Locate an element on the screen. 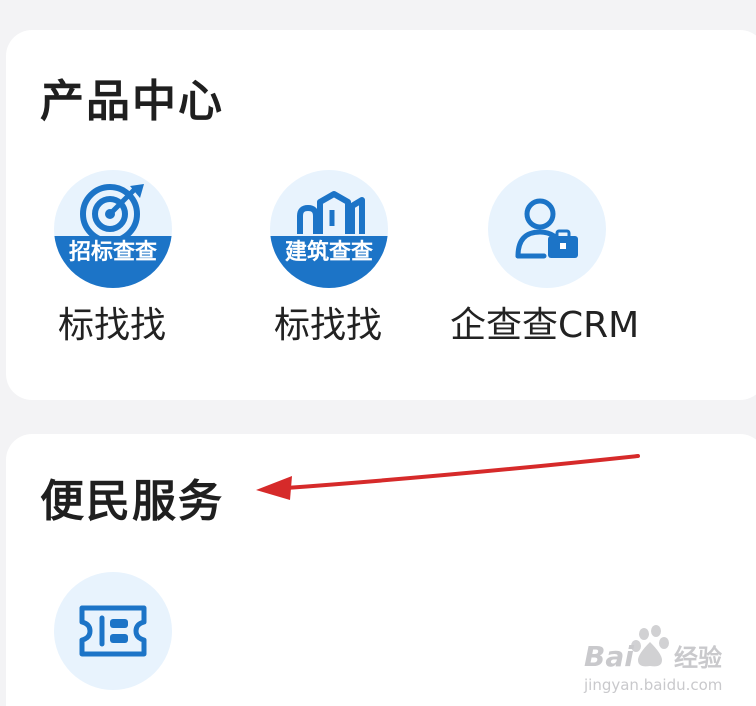 The width and height of the screenshot is (756, 706). app-qichacha-crm: 企查查CRM is located at coordinates (556, 260).